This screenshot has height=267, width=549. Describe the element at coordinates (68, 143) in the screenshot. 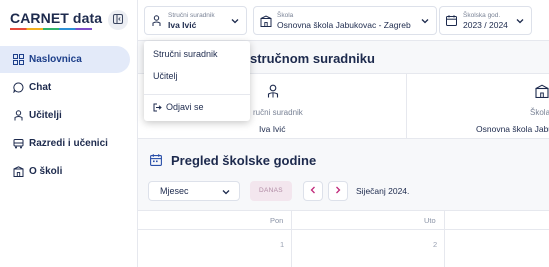

I see `sidebar-item-label: Razredi i učenici` at that location.